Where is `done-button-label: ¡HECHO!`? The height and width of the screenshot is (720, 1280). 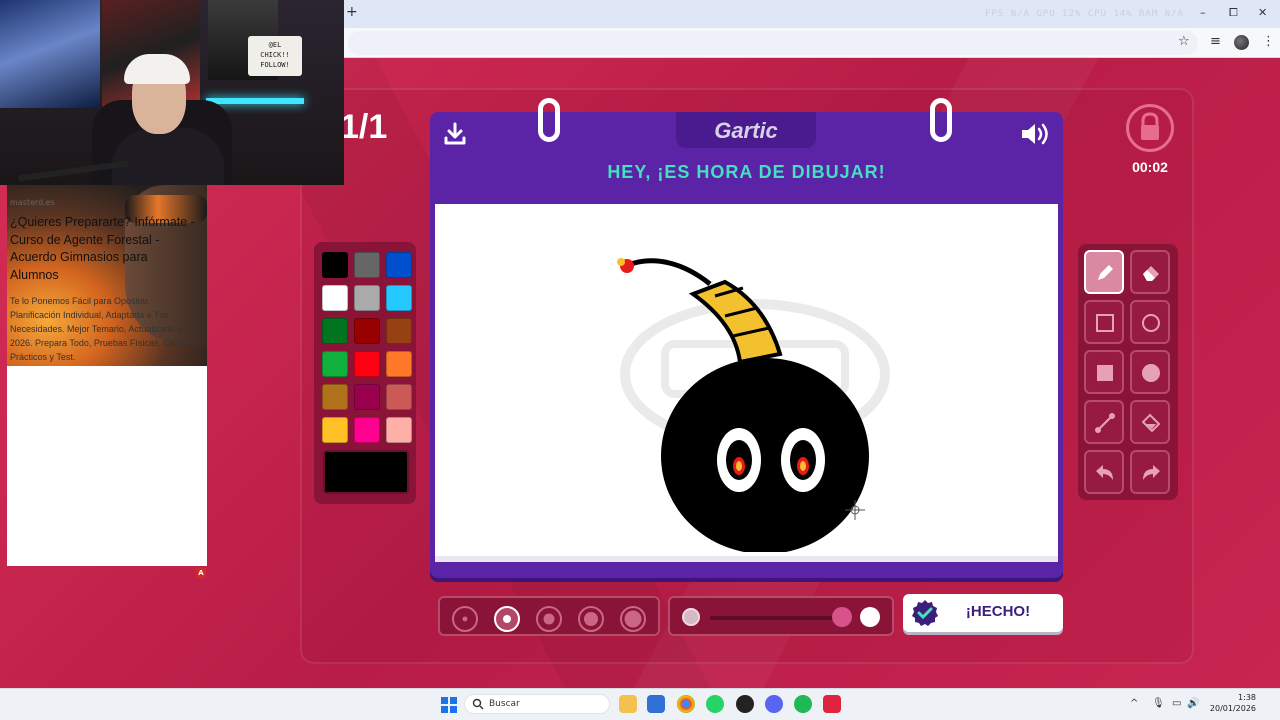
done-button-label: ¡HECHO! is located at coordinates (998, 611).